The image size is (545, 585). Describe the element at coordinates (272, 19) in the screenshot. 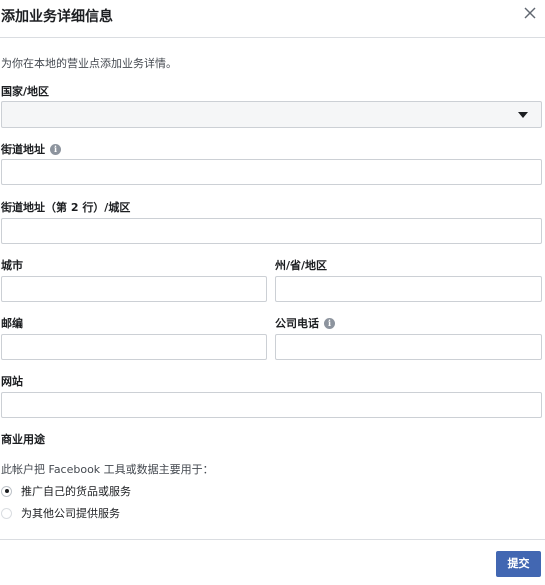

I see `dialog-header: 添加业务详细信息` at that location.